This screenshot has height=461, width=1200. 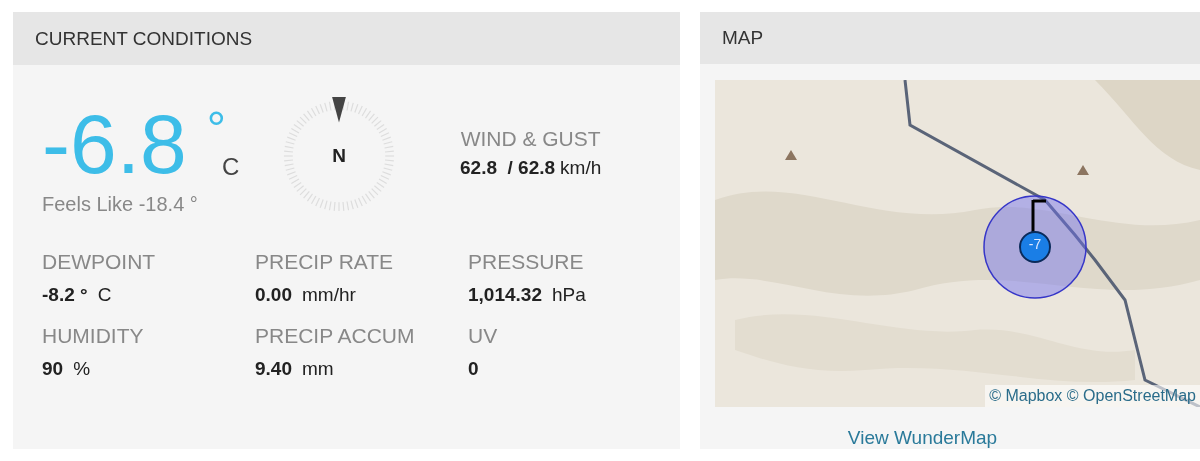 I want to click on stat-label: HUMIDITY, so click(x=93, y=336).